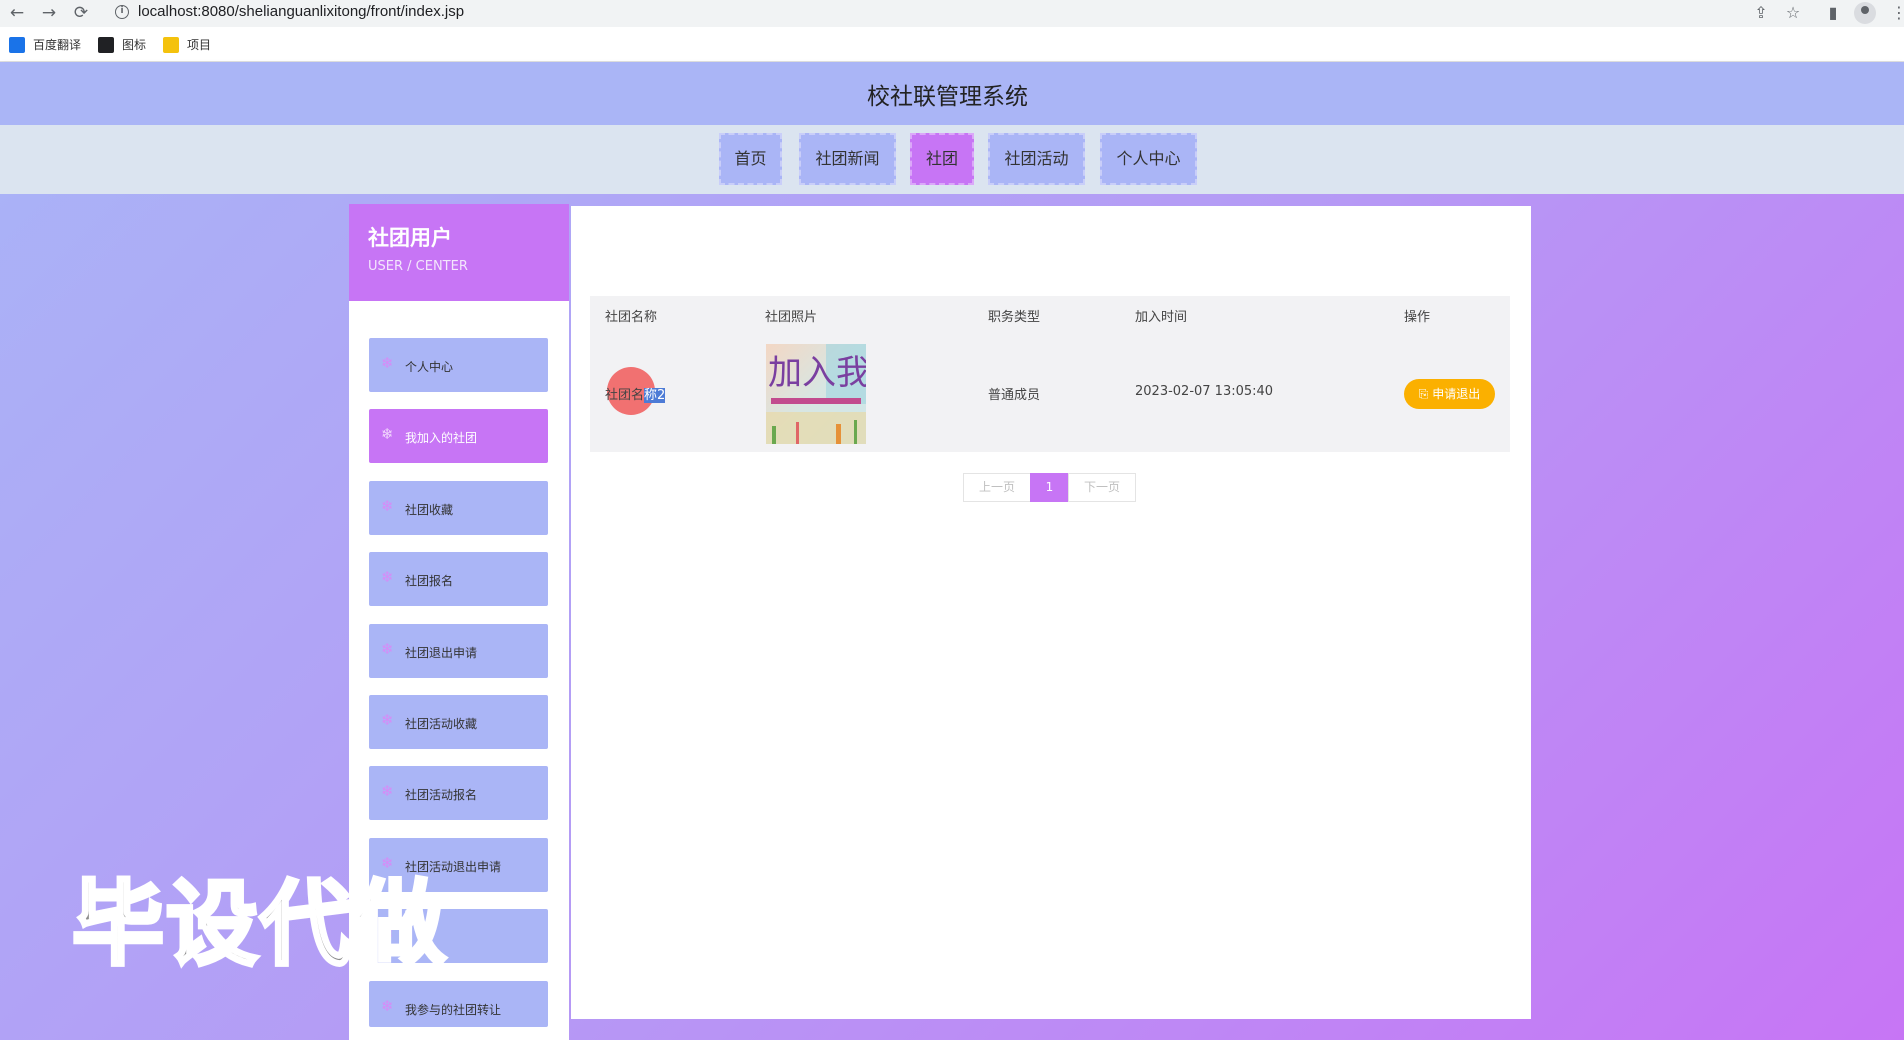 Image resolution: width=1904 pixels, height=1040 pixels. Describe the element at coordinates (134, 45) in the screenshot. I see `bookmark-label: 图标` at that location.